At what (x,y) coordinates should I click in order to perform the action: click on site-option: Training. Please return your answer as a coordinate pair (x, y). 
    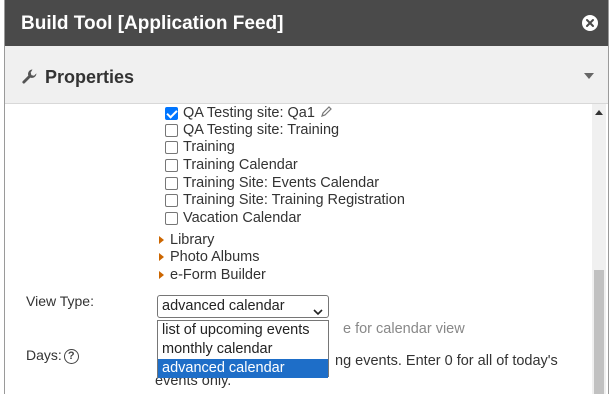
    Looking at the image, I should click on (200, 147).